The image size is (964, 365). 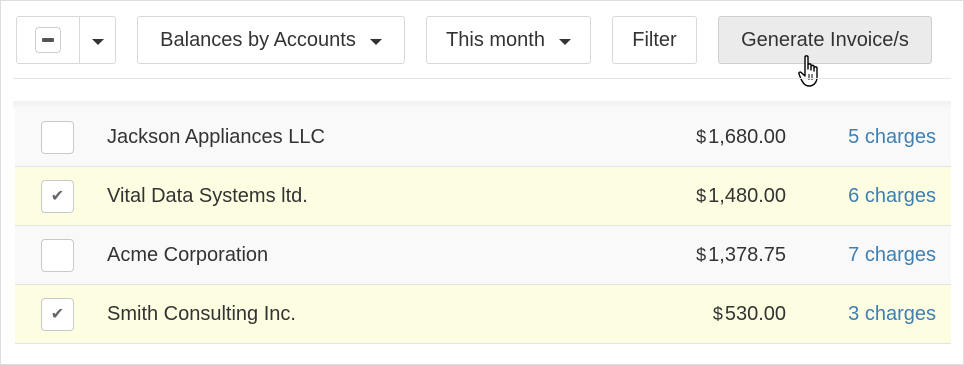 I want to click on account-balance: $530.00, so click(x=749, y=314).